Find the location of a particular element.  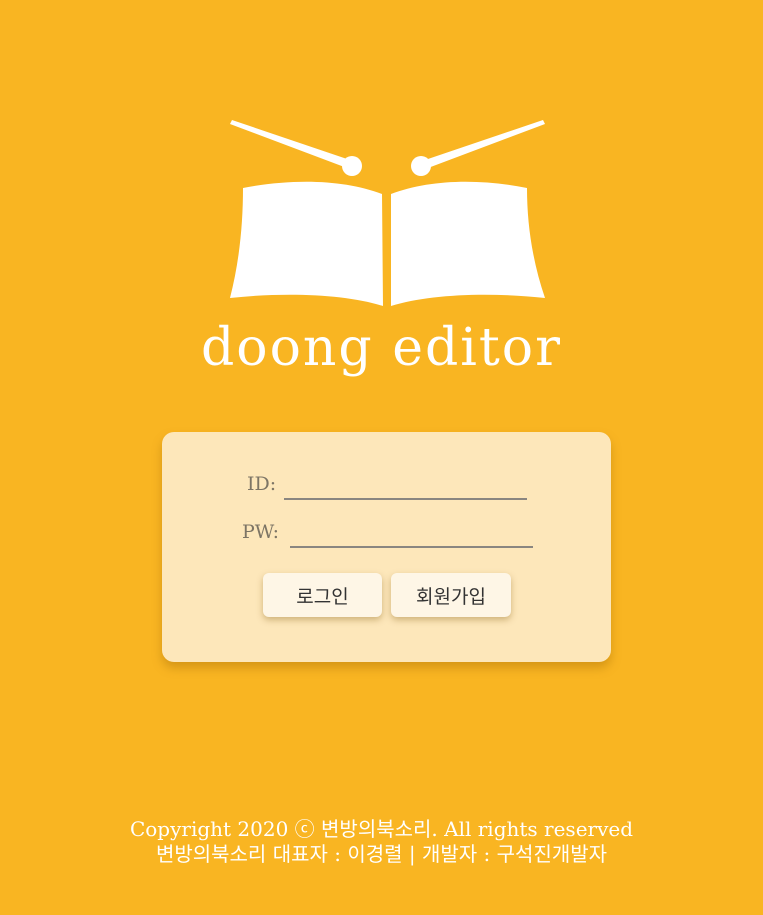

signup-button: 회원가입 is located at coordinates (451, 595).